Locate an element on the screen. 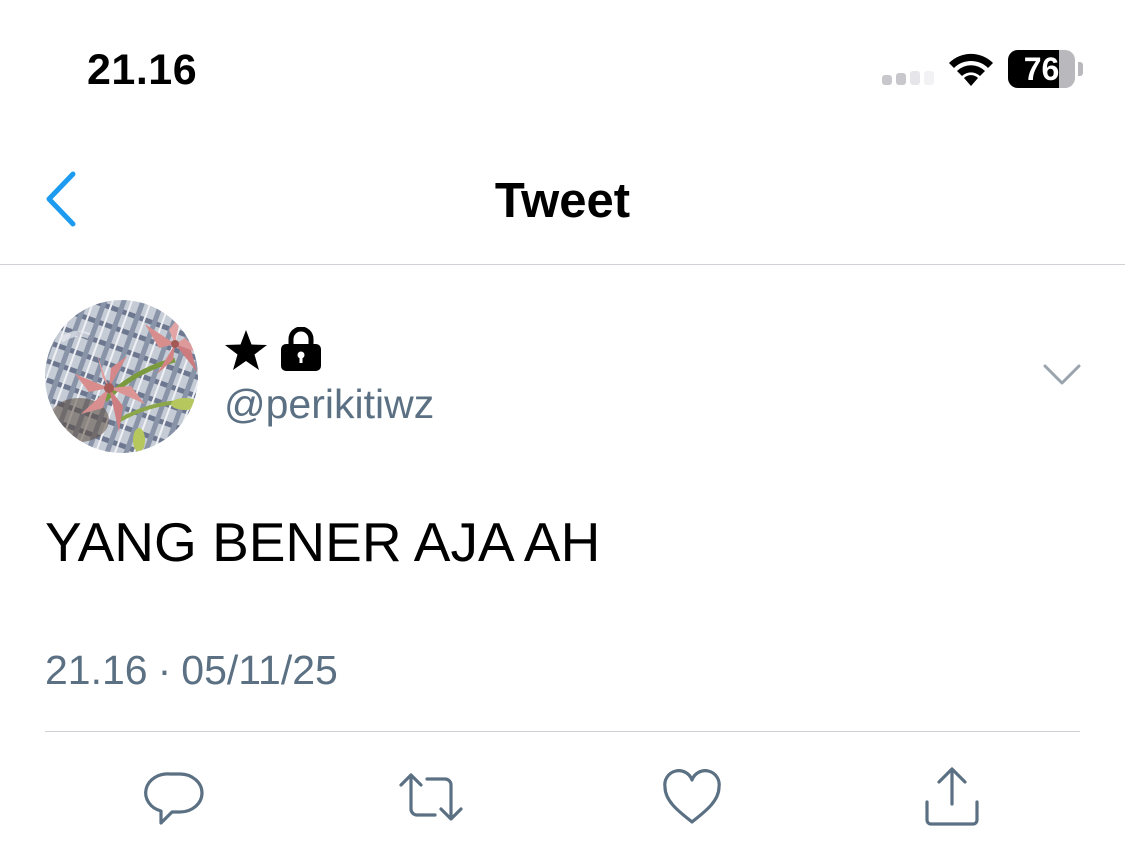 The width and height of the screenshot is (1125, 861). star-icon is located at coordinates (246, 350).